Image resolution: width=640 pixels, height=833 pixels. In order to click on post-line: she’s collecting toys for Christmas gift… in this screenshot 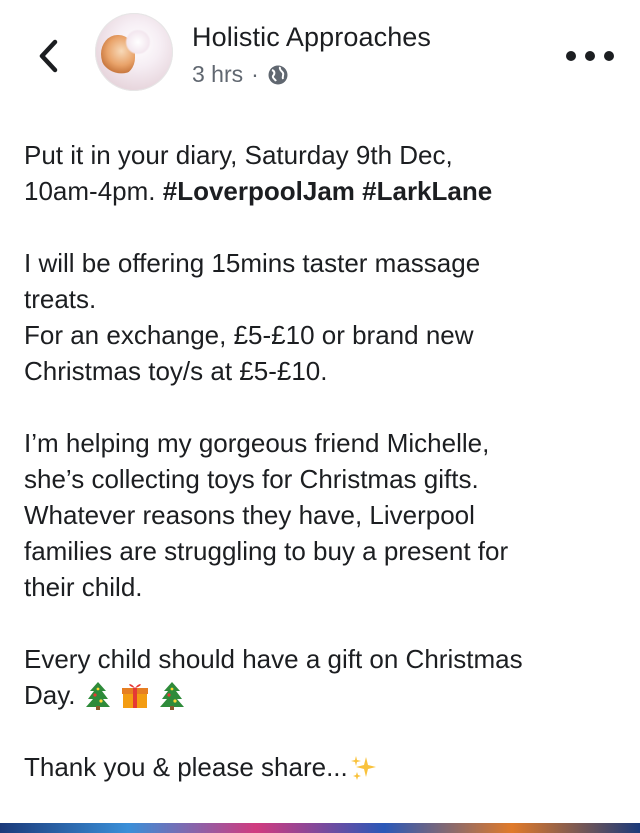, I will do `click(251, 479)`.